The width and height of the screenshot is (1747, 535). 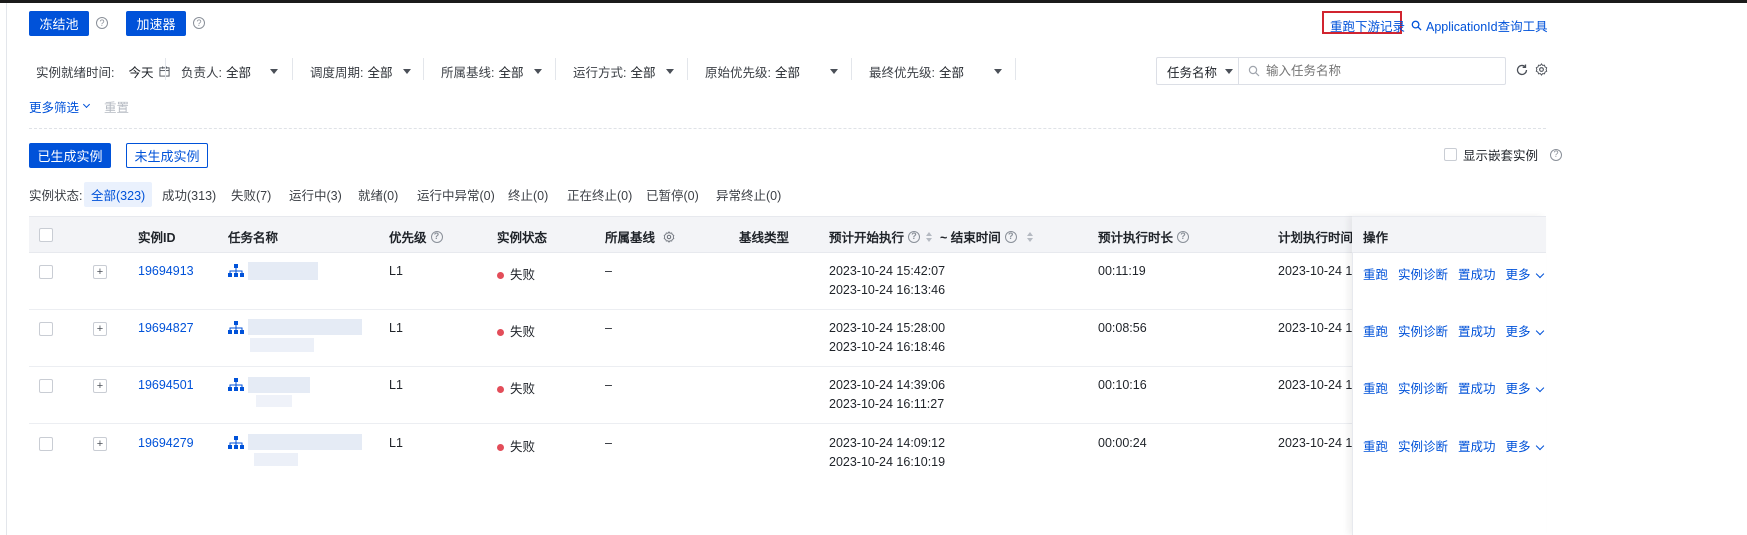 I want to click on end-time: 2023-10-24 16:18:46, so click(x=887, y=347).